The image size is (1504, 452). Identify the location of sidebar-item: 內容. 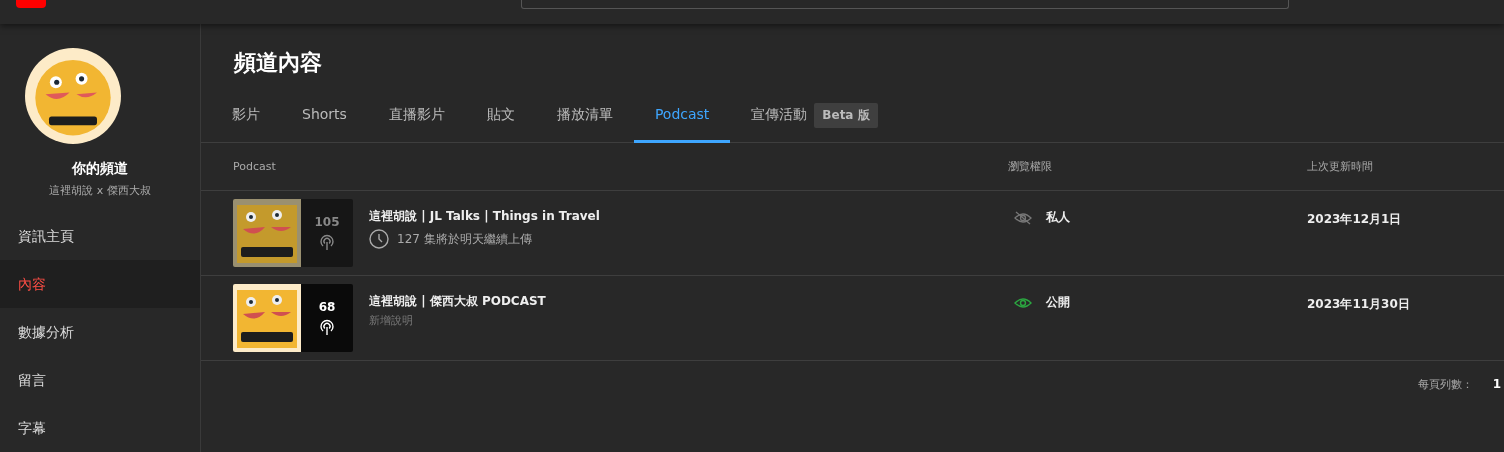
(100, 284).